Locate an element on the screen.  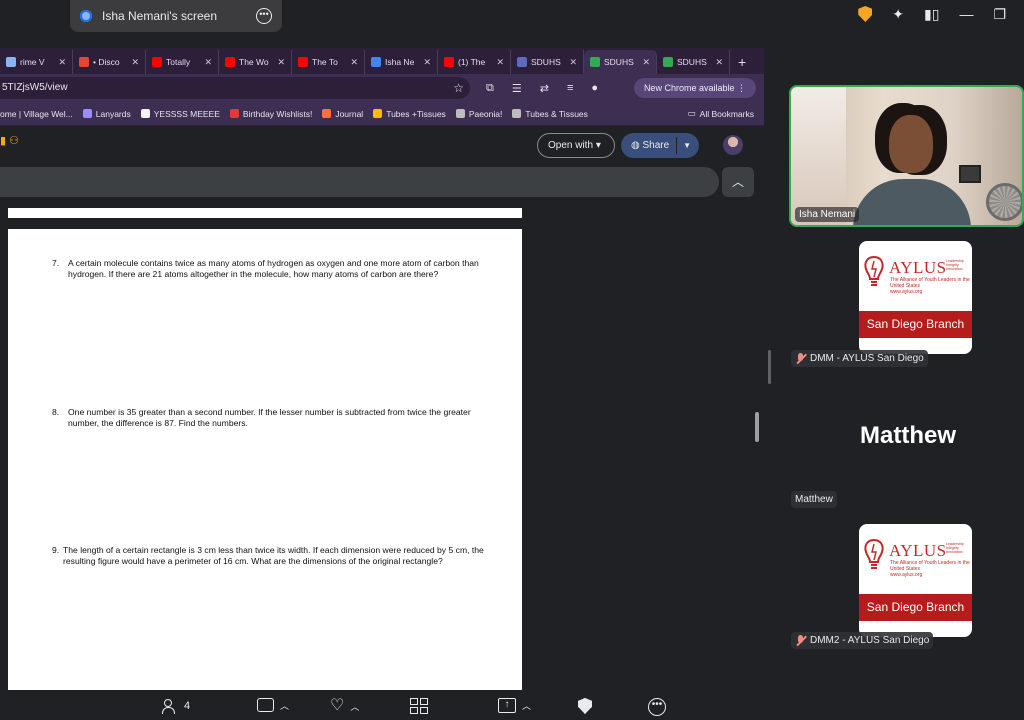
open-with-label: Open with is located at coordinates (571, 145).